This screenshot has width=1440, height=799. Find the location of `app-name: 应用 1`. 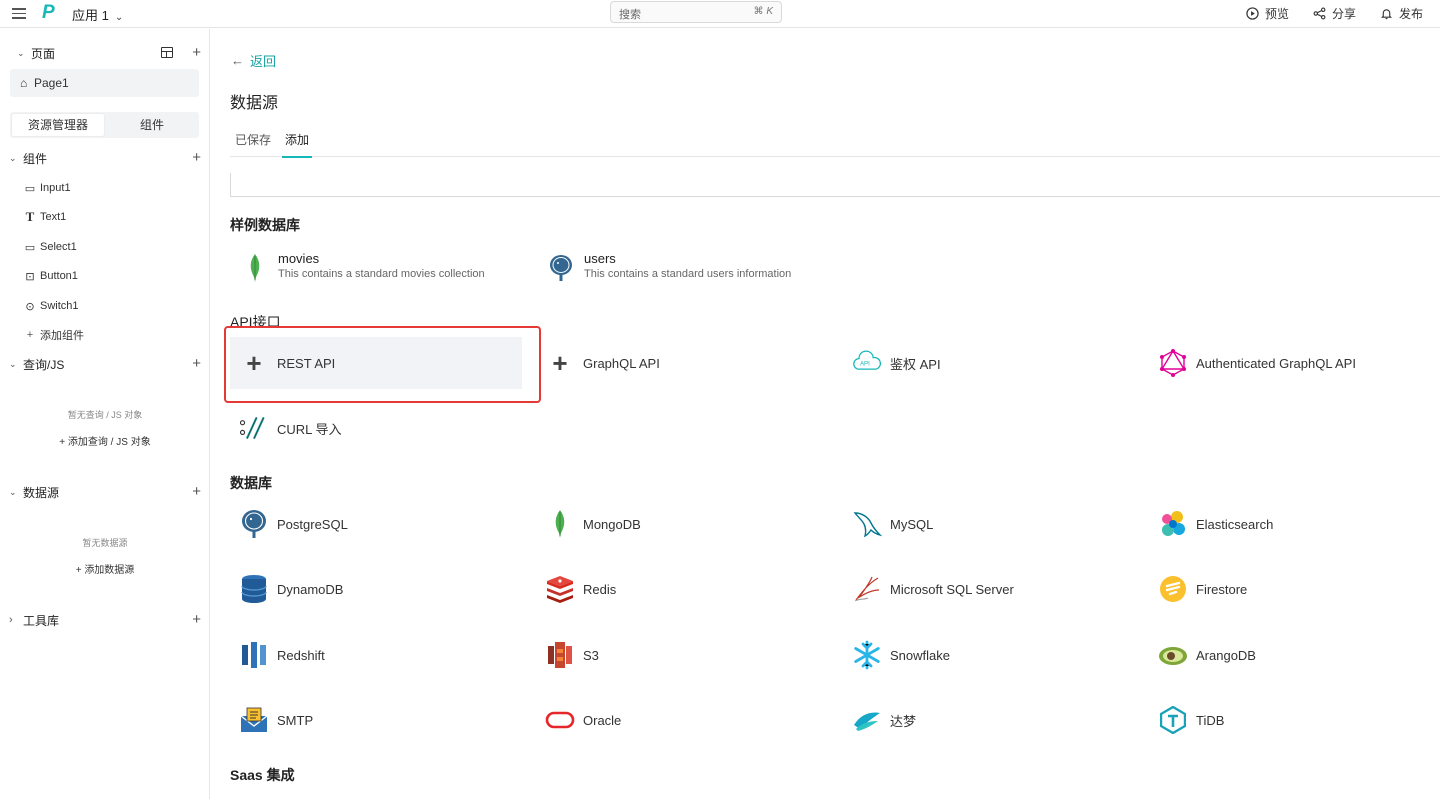

app-name: 应用 1 is located at coordinates (90, 15).